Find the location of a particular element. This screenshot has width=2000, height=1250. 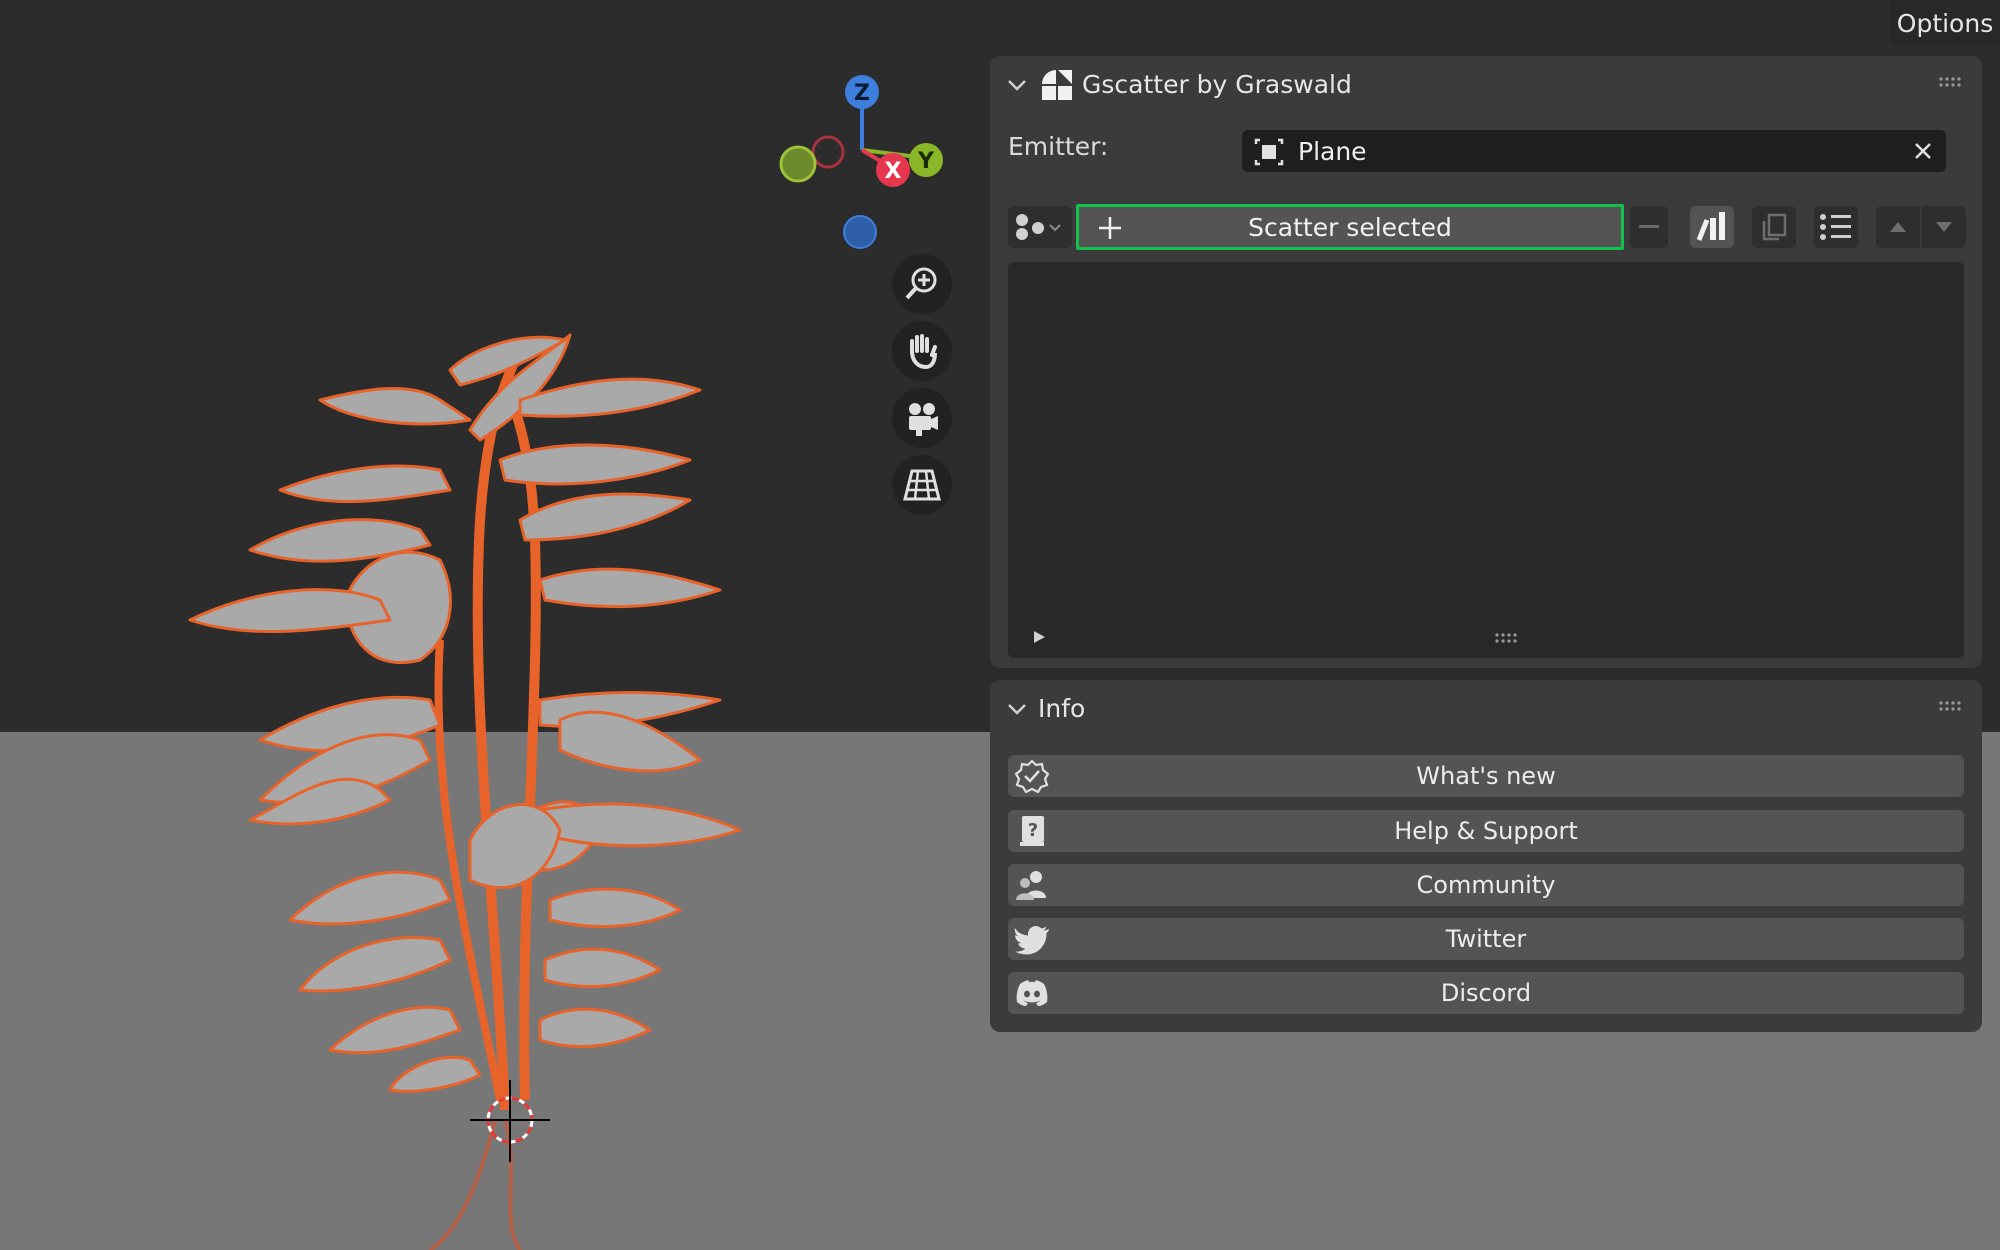

help-support-label: Help & Support is located at coordinates (1486, 831).